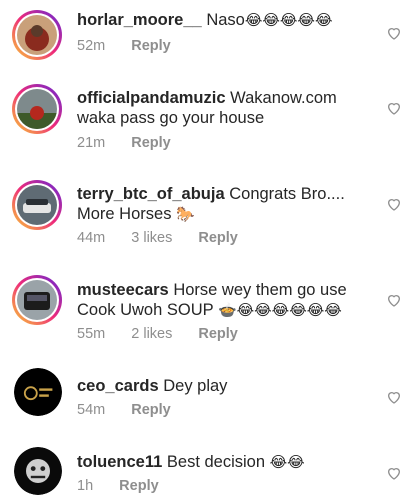  I want to click on comment-time: 55m, so click(91, 334).